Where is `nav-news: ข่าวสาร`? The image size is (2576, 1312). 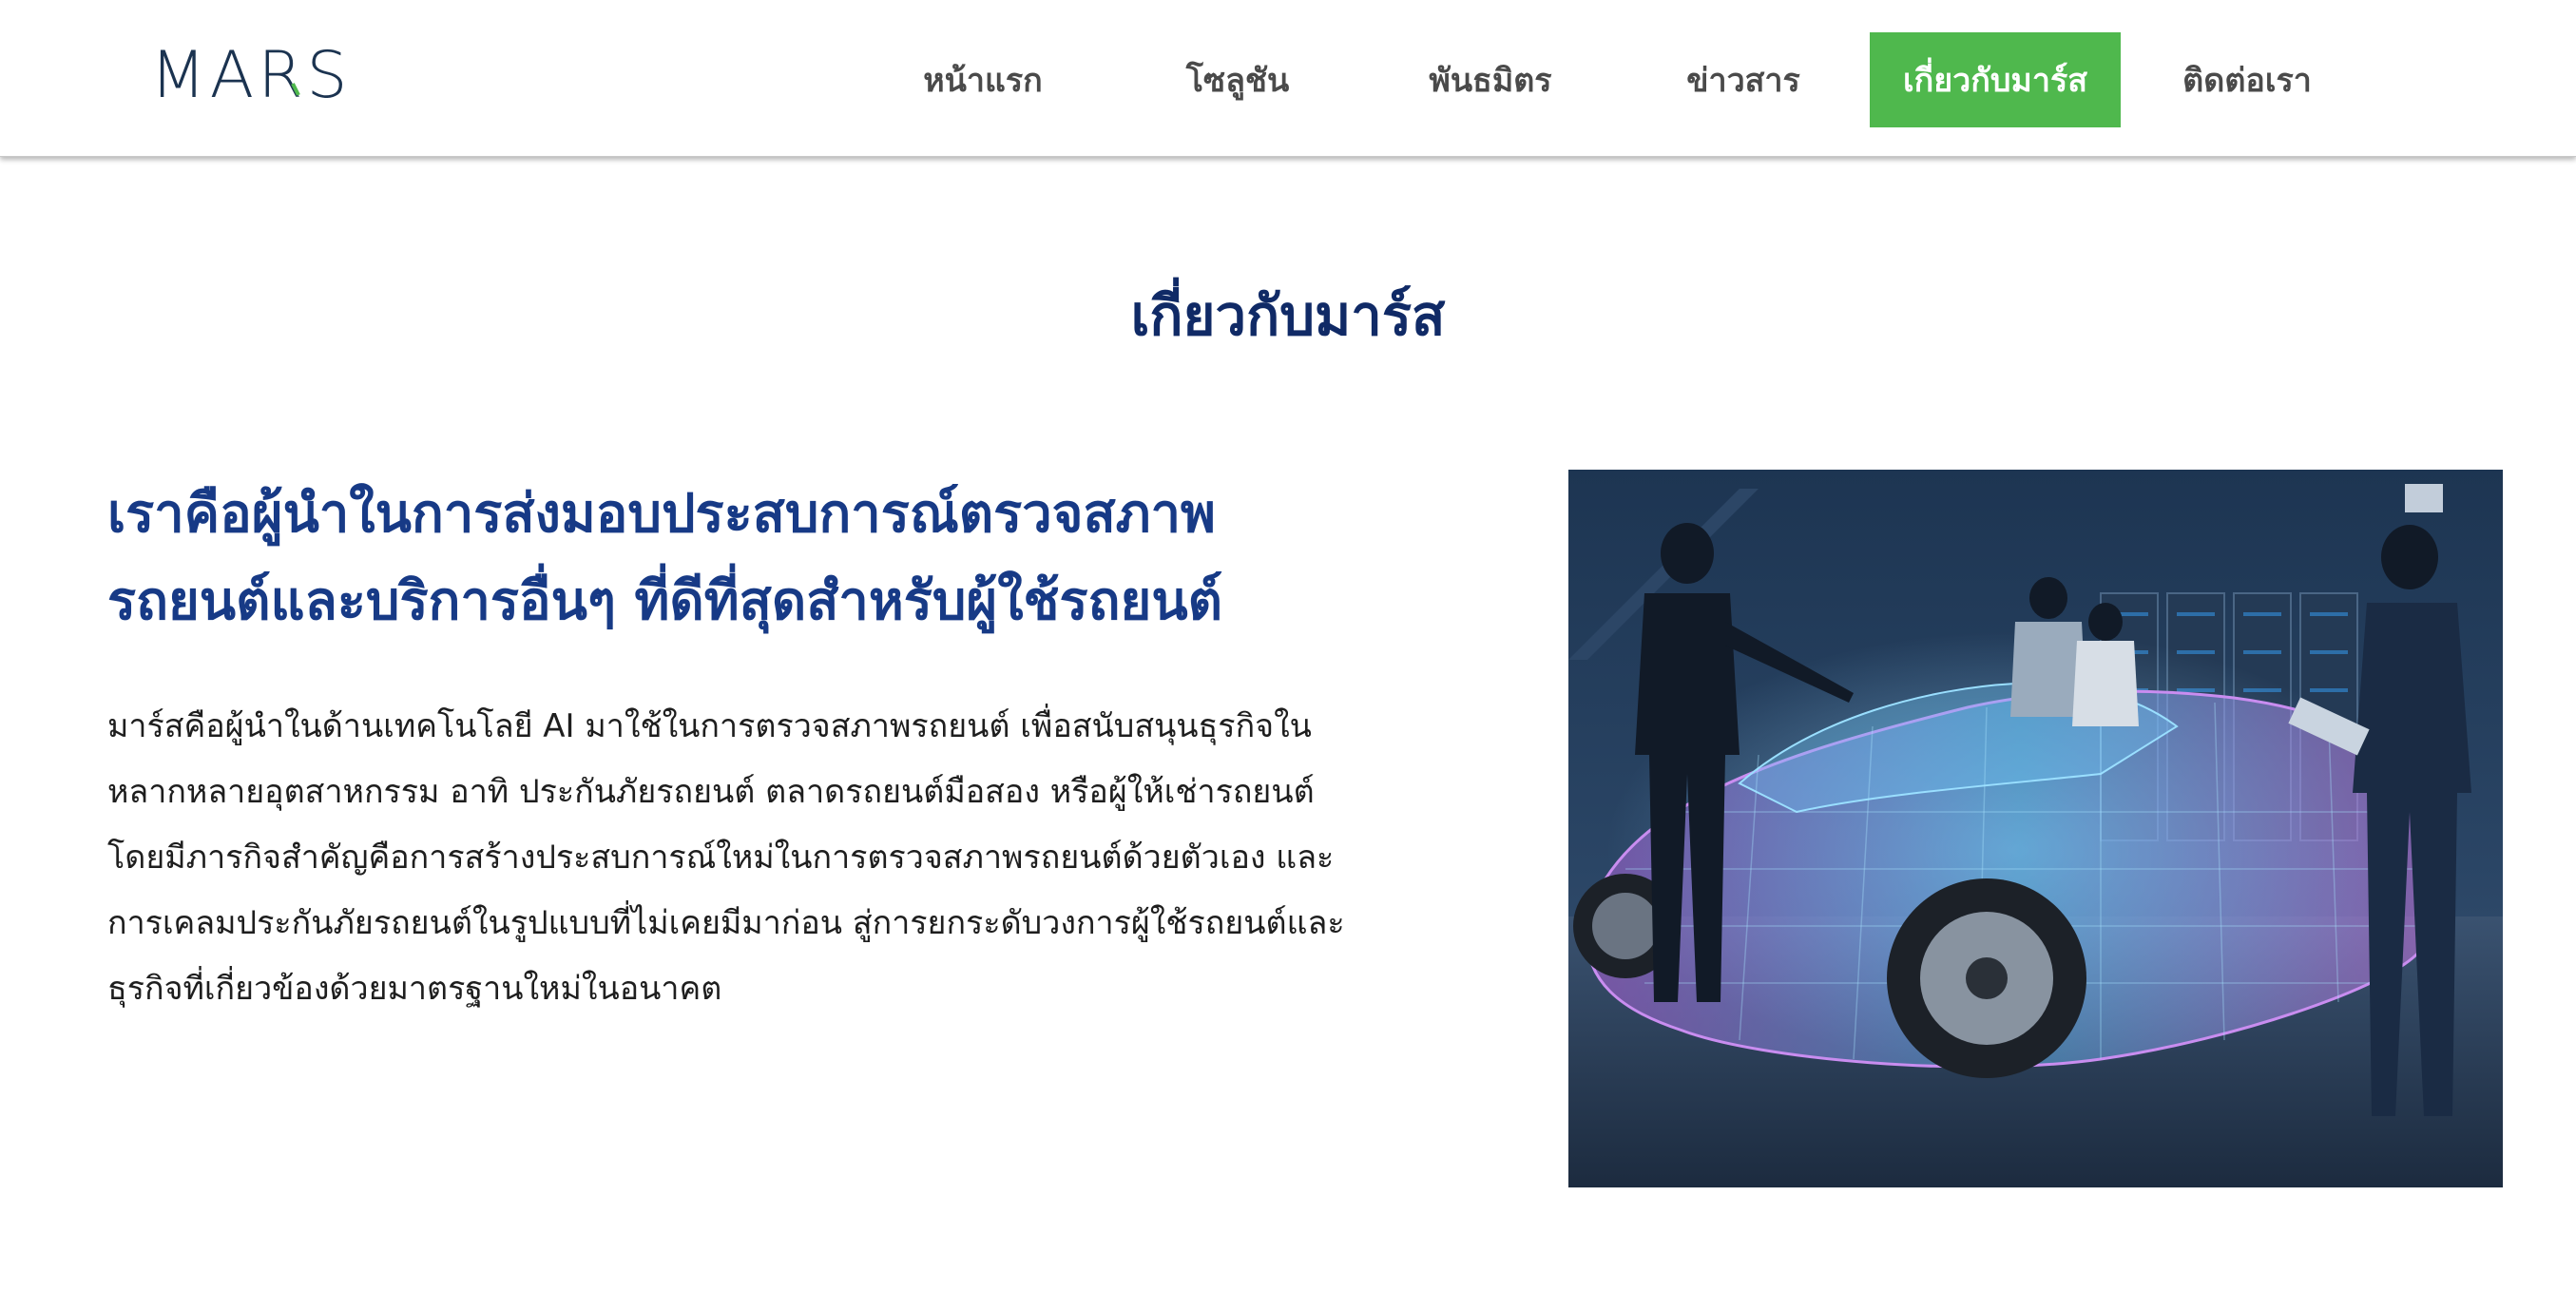 nav-news: ข่าวสาร is located at coordinates (1743, 79).